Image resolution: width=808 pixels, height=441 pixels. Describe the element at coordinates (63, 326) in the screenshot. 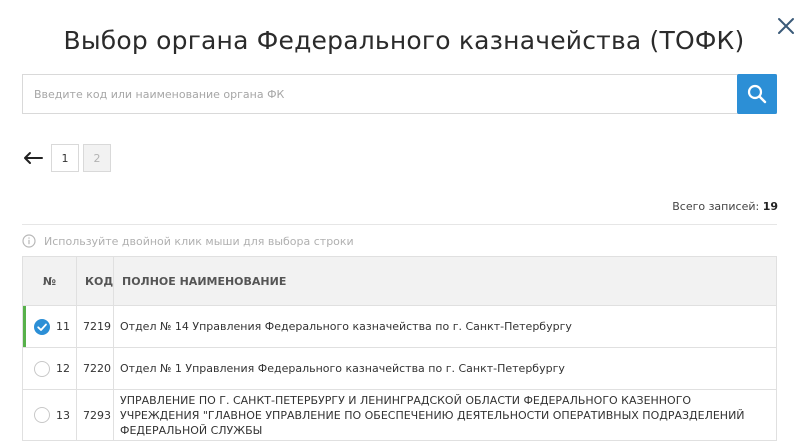

I see `row-num: 11` at that location.